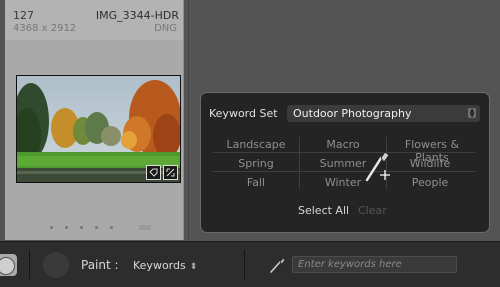 This screenshot has height=287, width=500. I want to click on chevron-updown-icon: ⬍, so click(193, 267).